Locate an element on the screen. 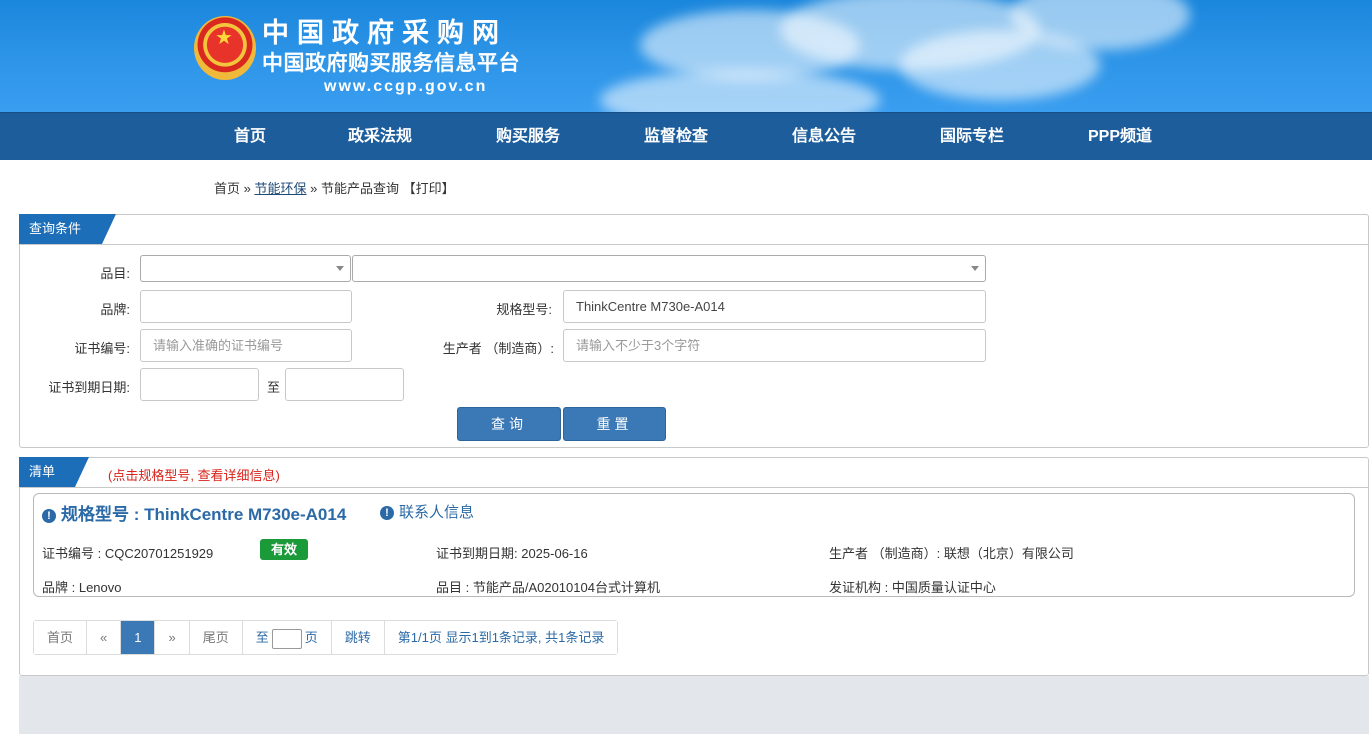 The height and width of the screenshot is (734, 1372). pager-summary: 第1/1页 显示1到1条记录, 共1条记录 is located at coordinates (501, 637).